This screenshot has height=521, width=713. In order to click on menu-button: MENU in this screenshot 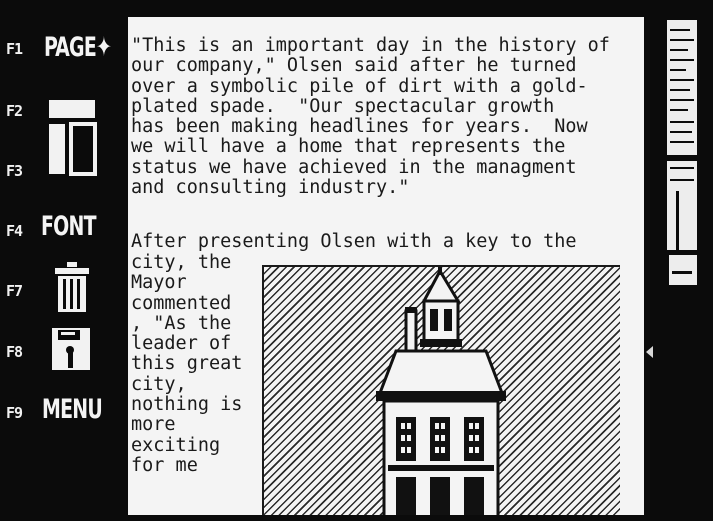, I will do `click(72, 409)`.